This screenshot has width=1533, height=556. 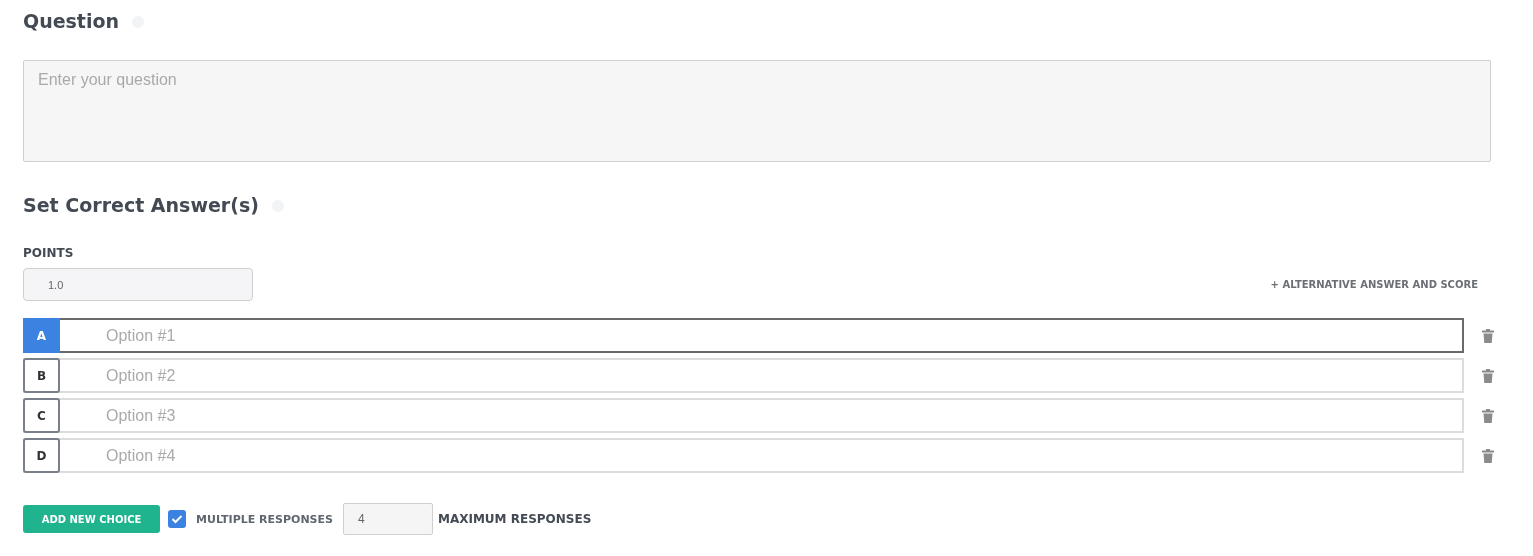 What do you see at coordinates (743, 375) in the screenshot?
I see `option-field: B Option #2` at bounding box center [743, 375].